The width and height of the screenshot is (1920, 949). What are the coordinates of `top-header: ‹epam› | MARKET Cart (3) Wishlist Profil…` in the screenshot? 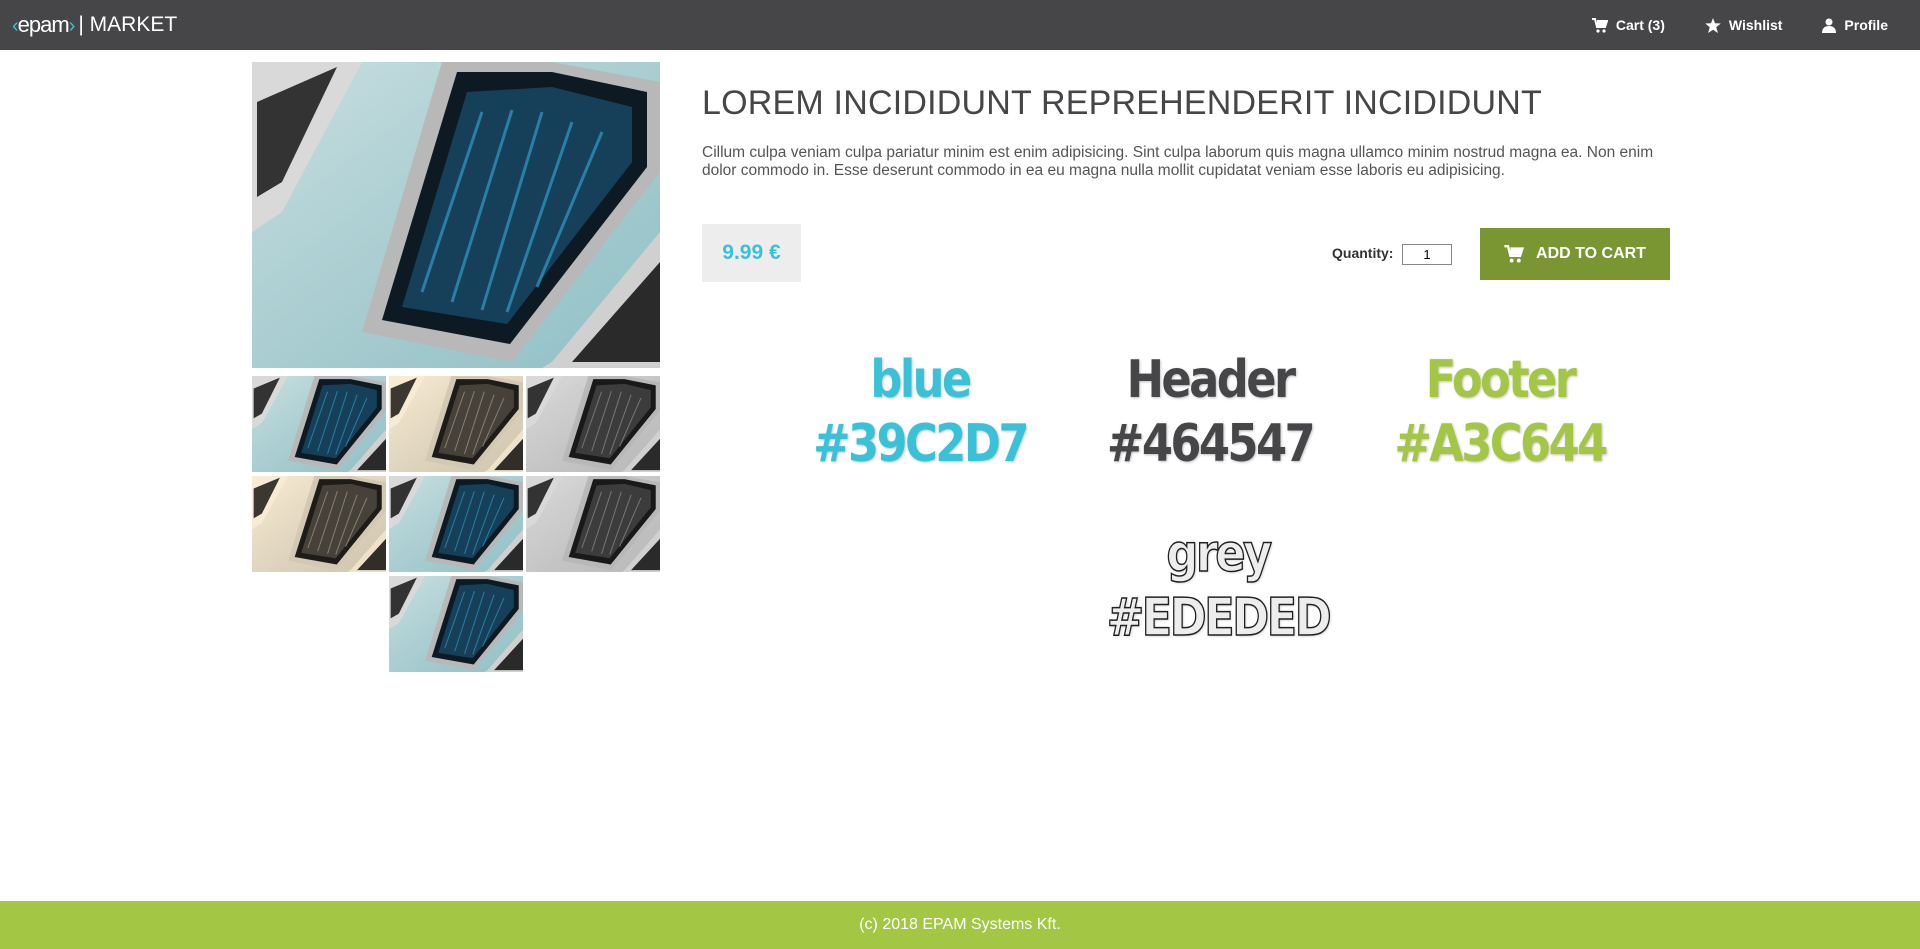 It's located at (960, 25).